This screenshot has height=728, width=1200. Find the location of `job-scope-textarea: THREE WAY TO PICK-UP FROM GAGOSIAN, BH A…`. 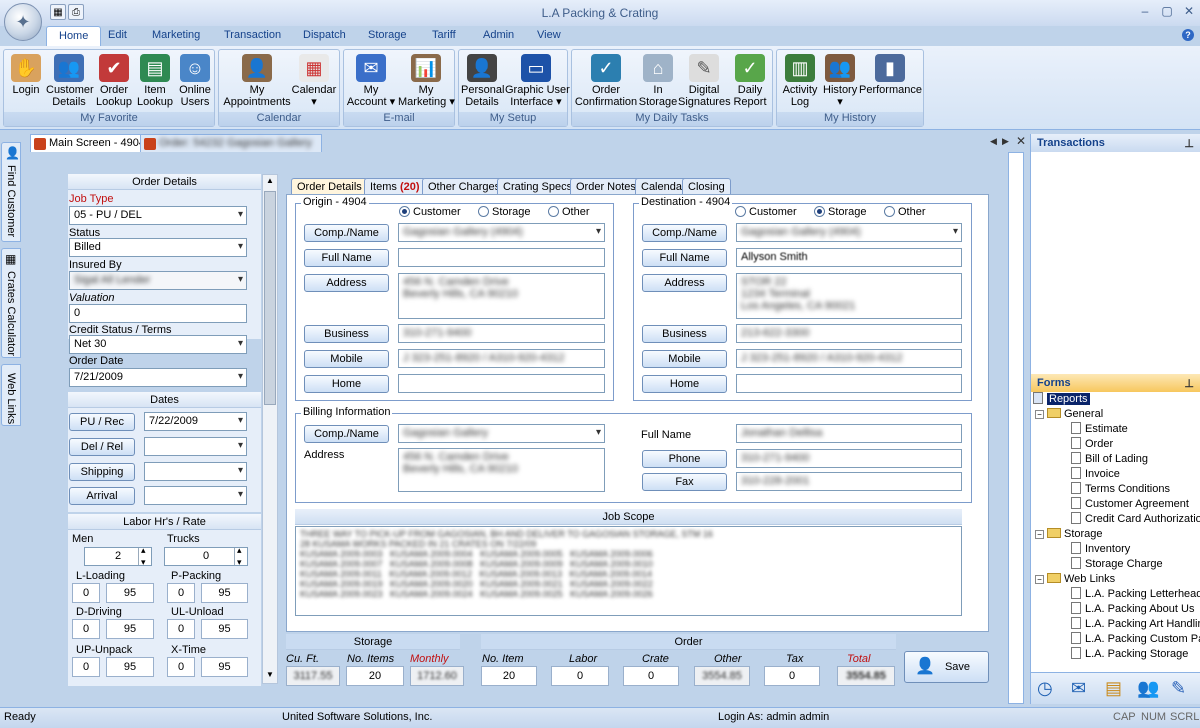

job-scope-textarea: THREE WAY TO PICK-UP FROM GAGOSIAN, BH A… is located at coordinates (628, 571).